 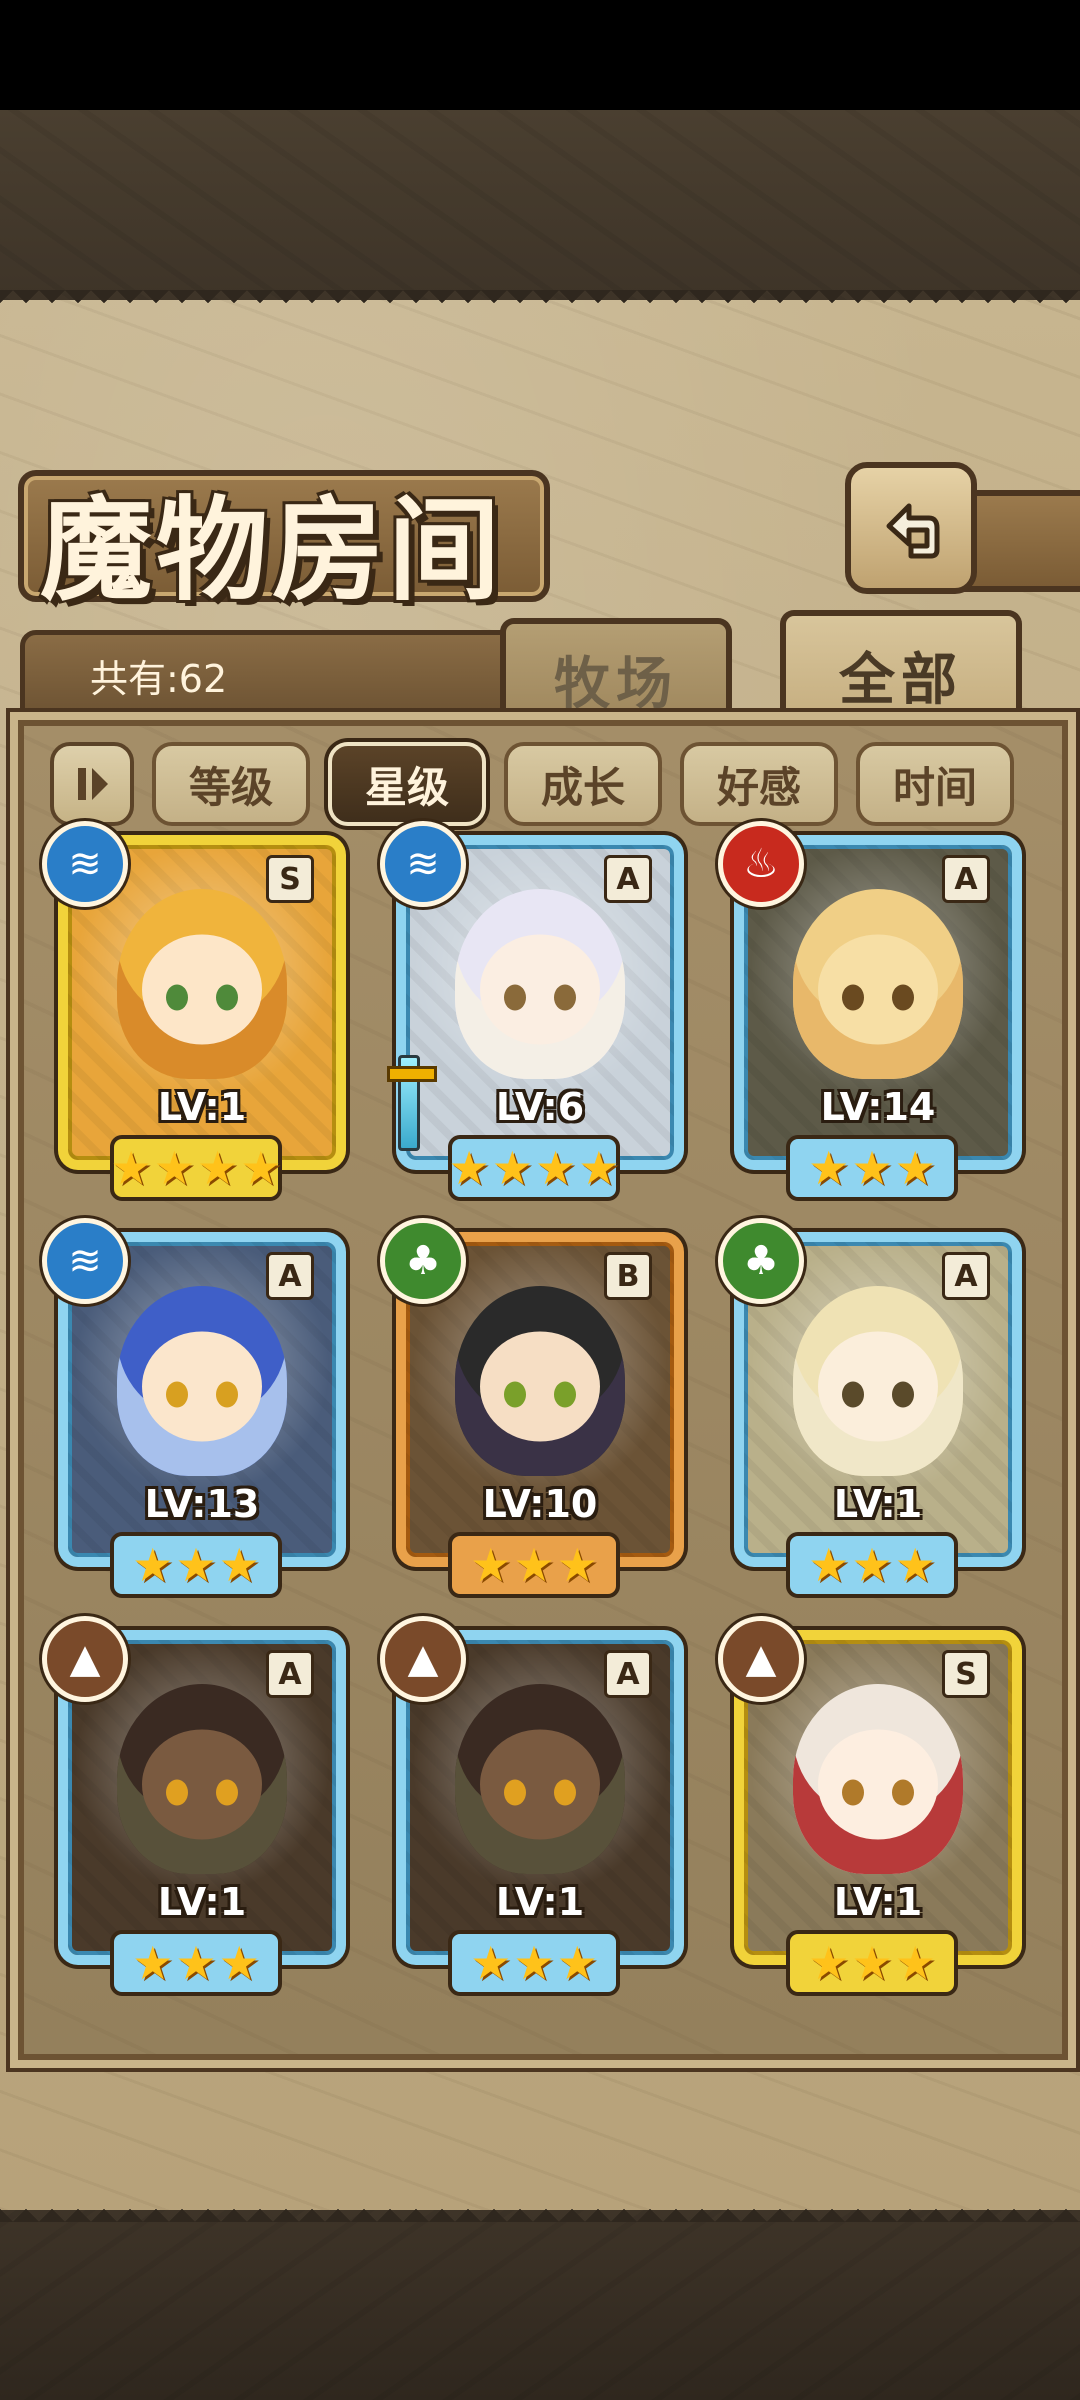 I want to click on back-button-arm, so click(x=1020, y=541).